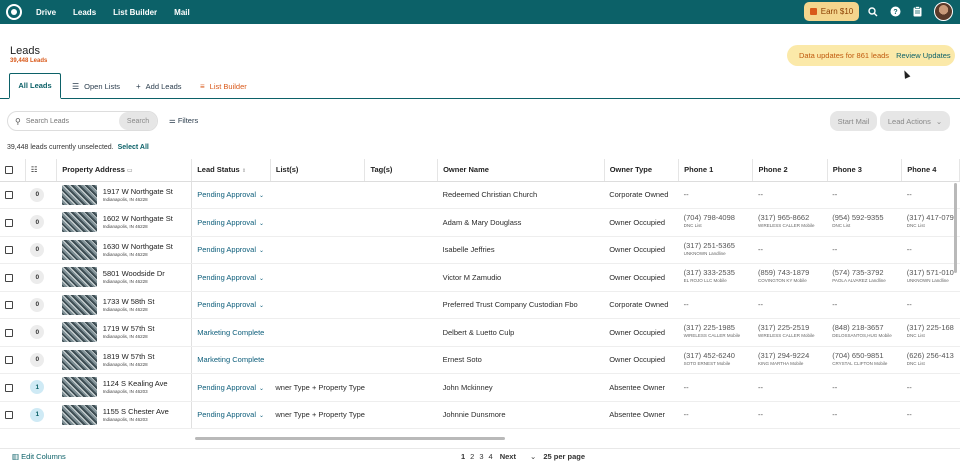  Describe the element at coordinates (472, 456) in the screenshot. I see `page-2: 2` at that location.